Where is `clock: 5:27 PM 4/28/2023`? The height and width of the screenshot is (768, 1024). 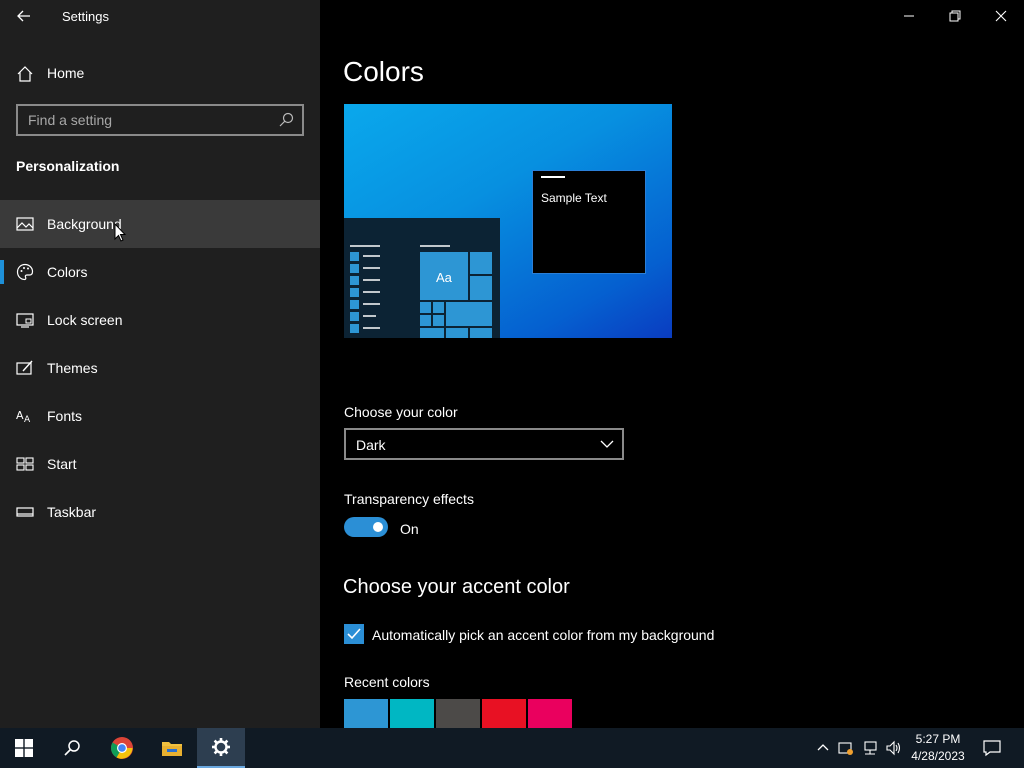 clock: 5:27 PM 4/28/2023 is located at coordinates (938, 748).